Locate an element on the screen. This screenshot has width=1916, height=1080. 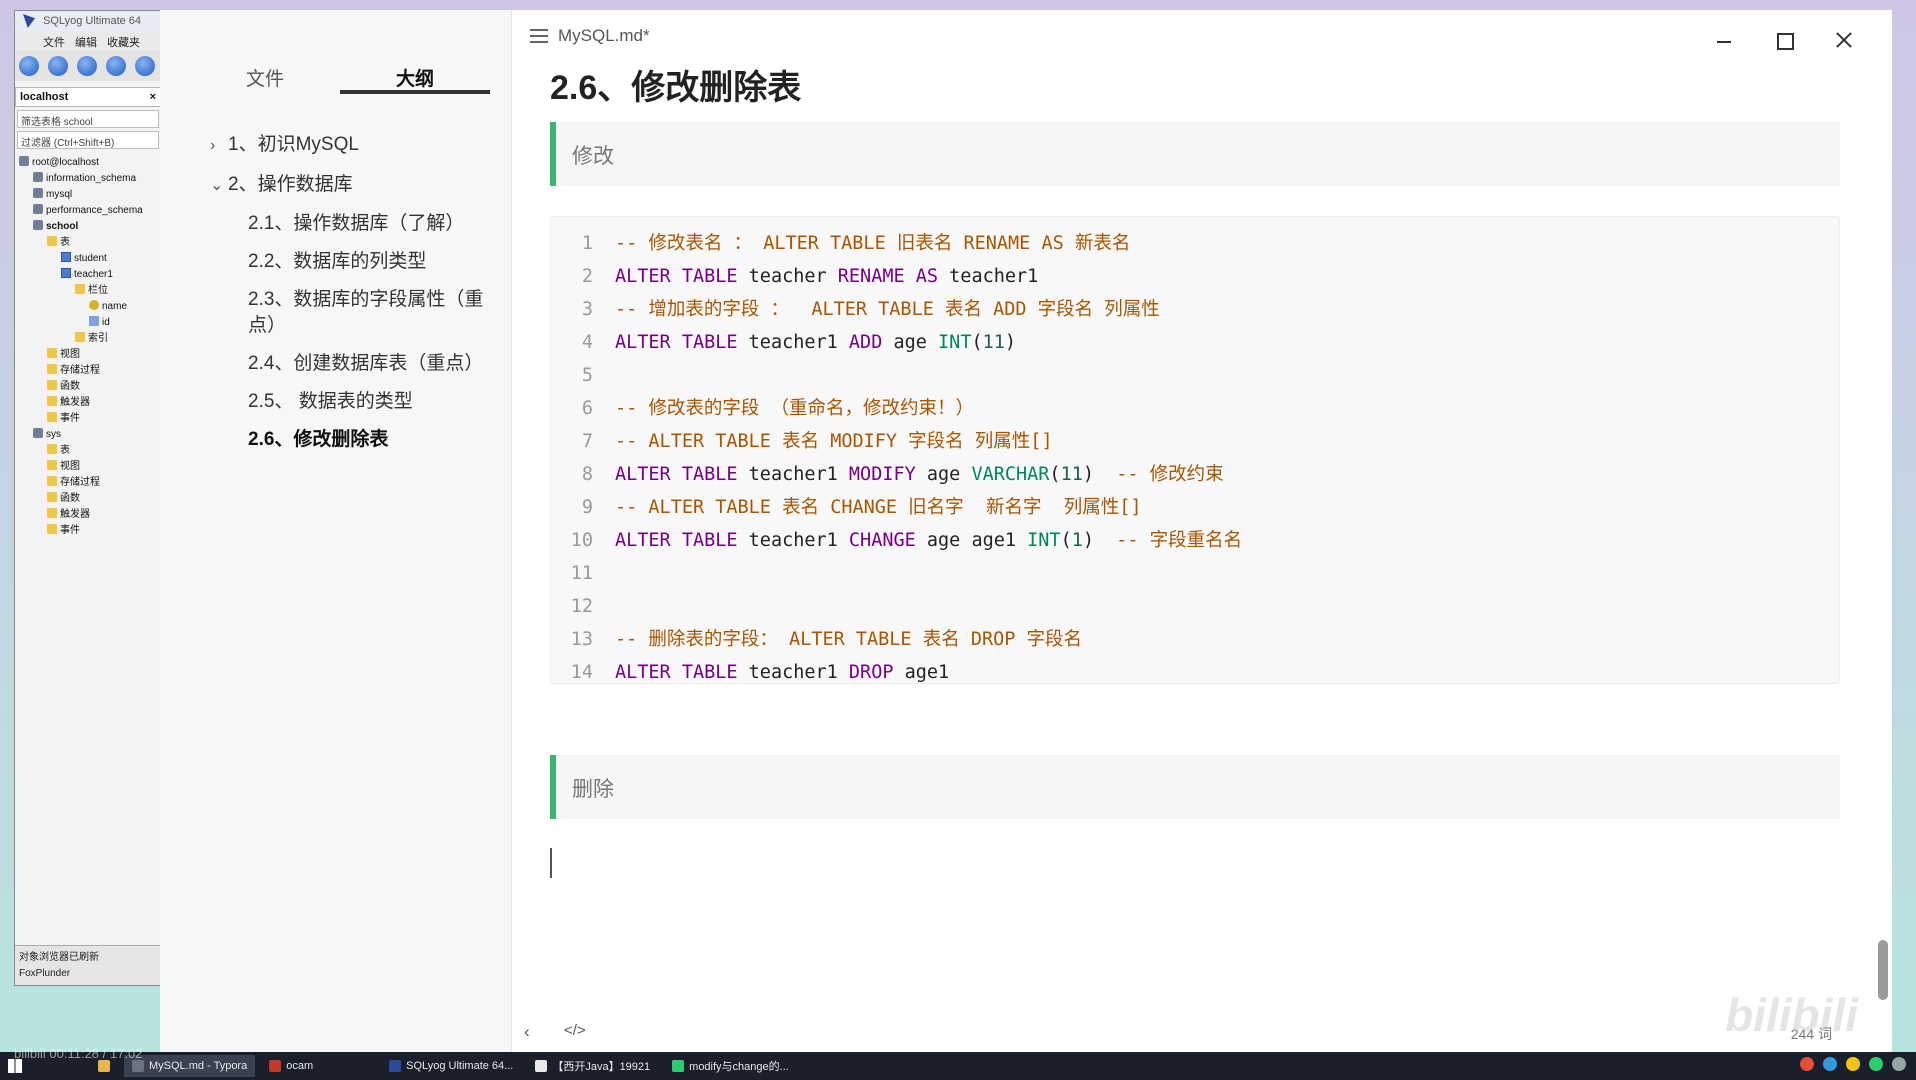
tree-node: id is located at coordinates (90, 323).